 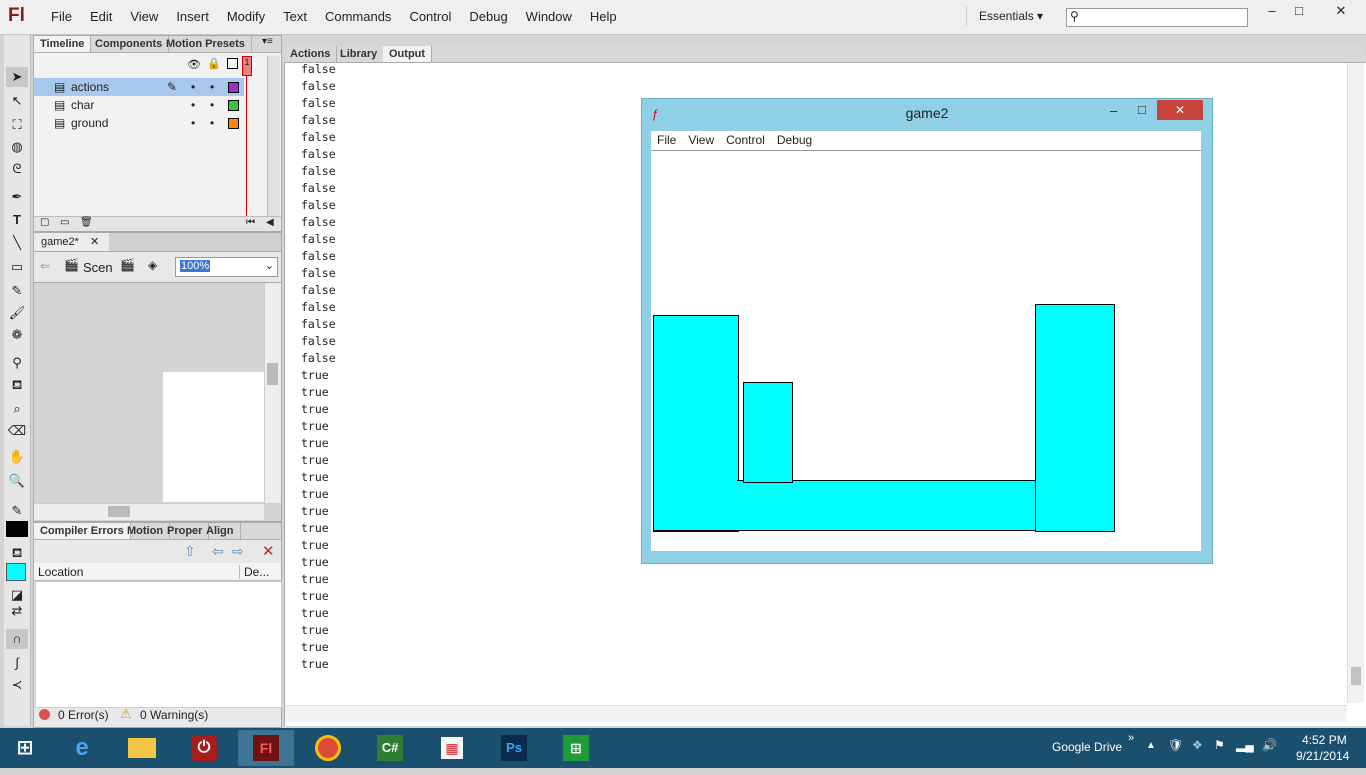 I want to click on flash-taskbar-icon: Fl, so click(x=266, y=748).